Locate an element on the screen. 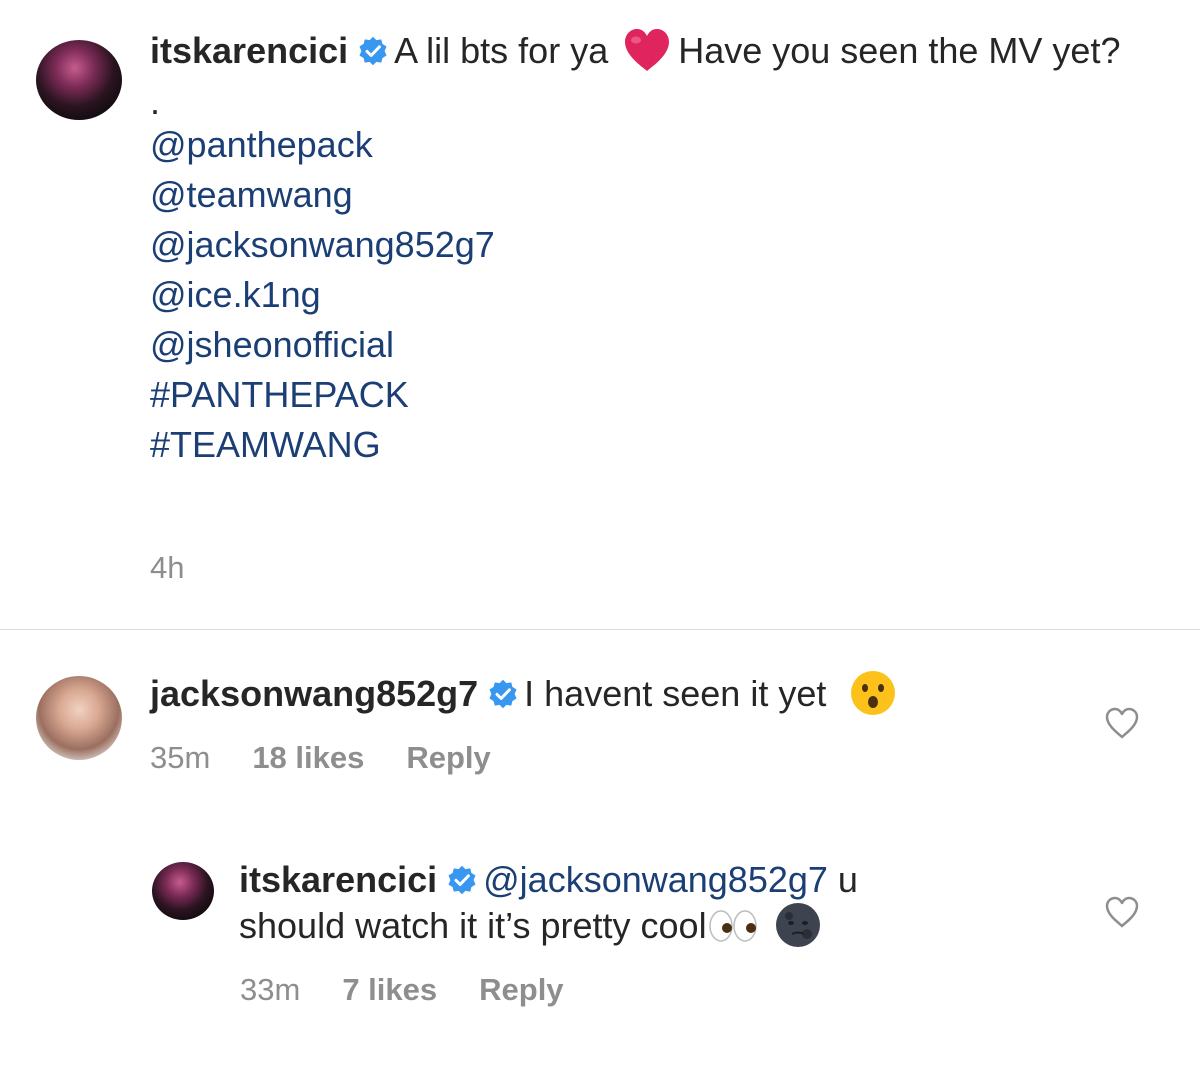  likes-count: 7 likes is located at coordinates (389, 989).